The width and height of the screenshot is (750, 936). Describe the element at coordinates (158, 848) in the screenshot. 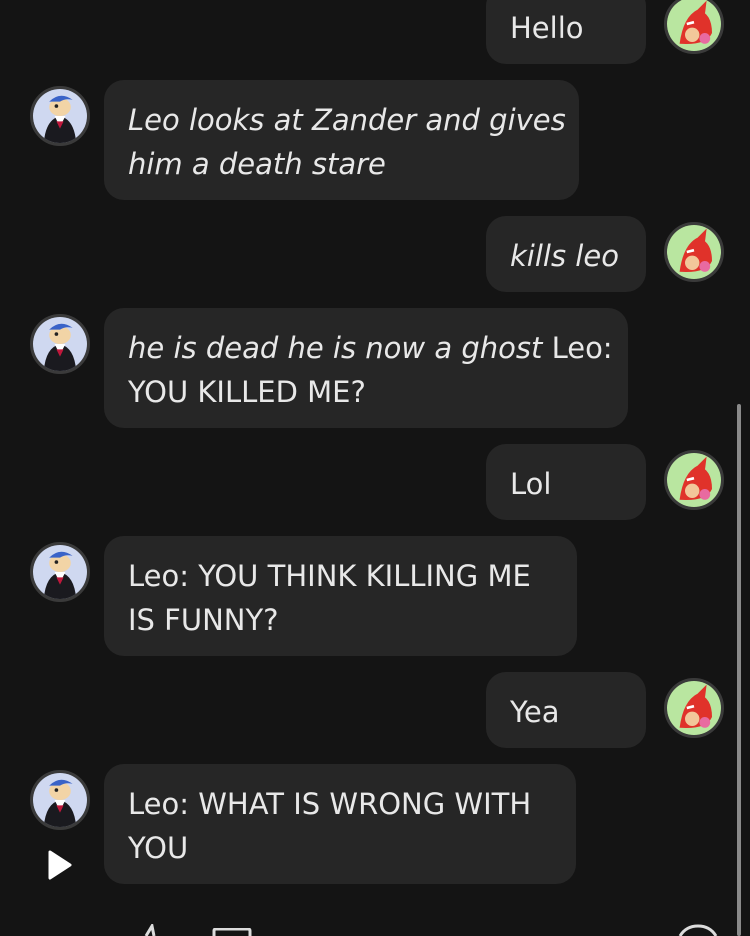

I see `message-line: YOU` at that location.